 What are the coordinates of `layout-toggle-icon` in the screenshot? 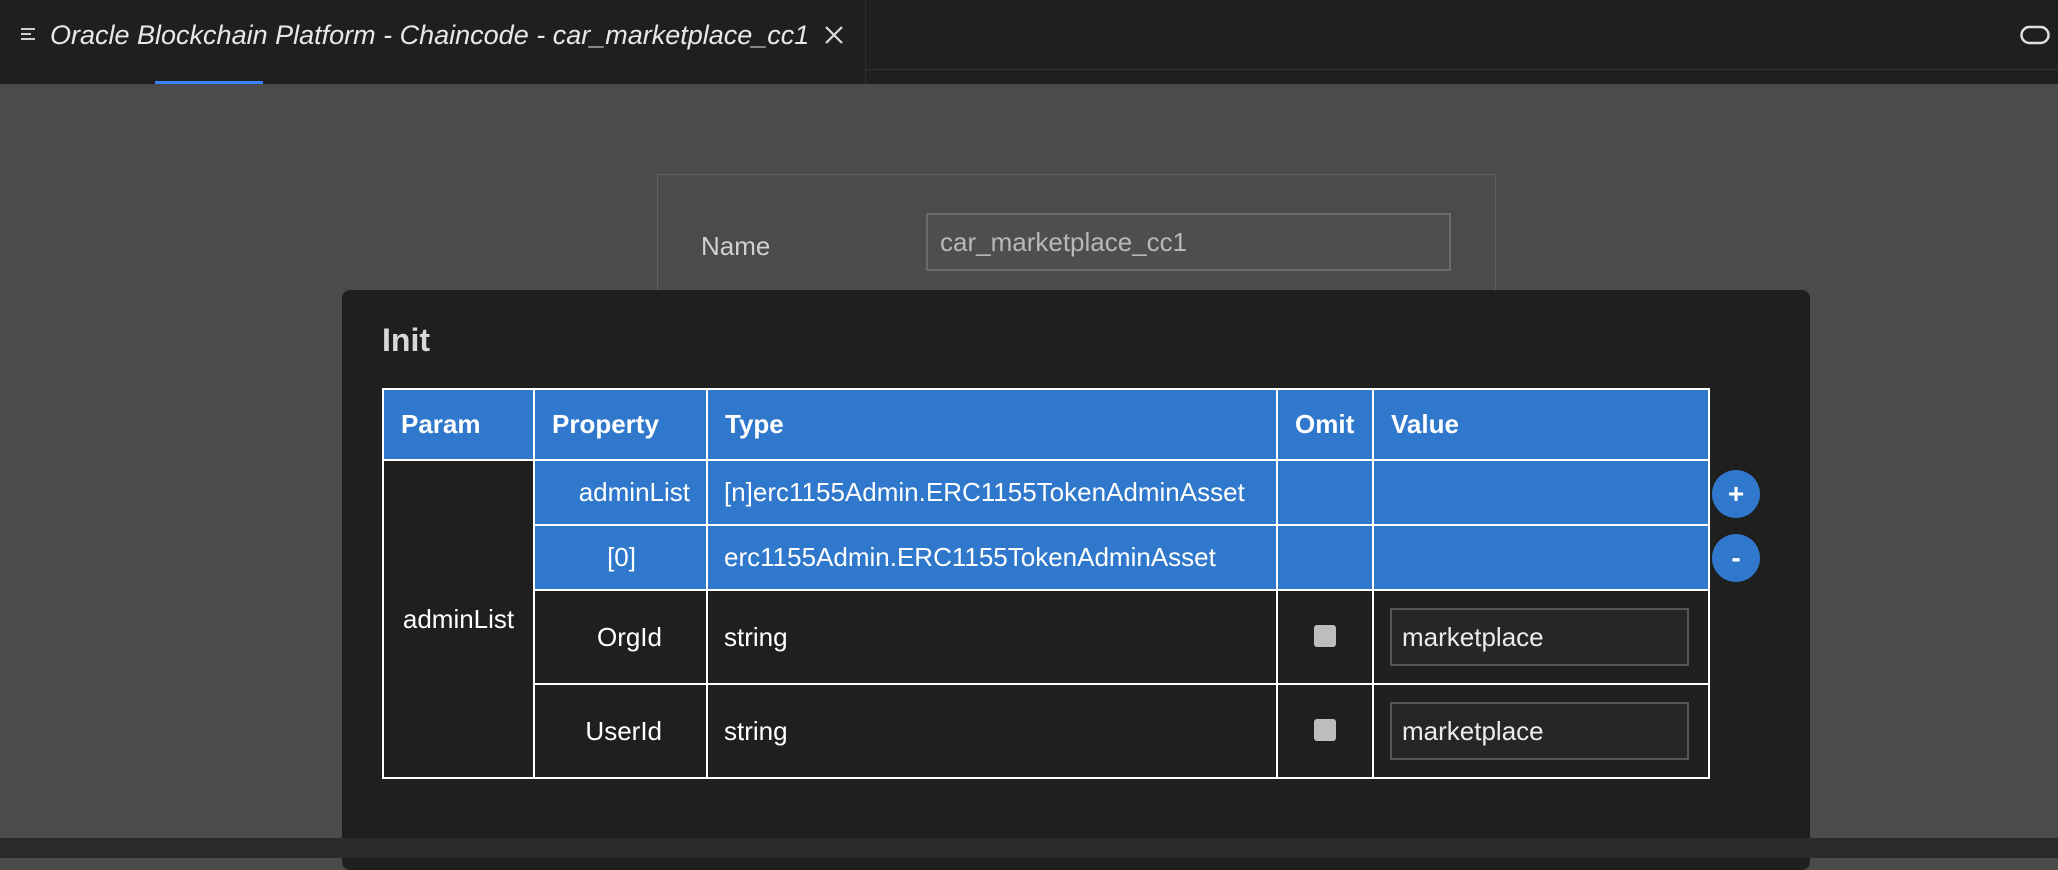 It's located at (2035, 35).